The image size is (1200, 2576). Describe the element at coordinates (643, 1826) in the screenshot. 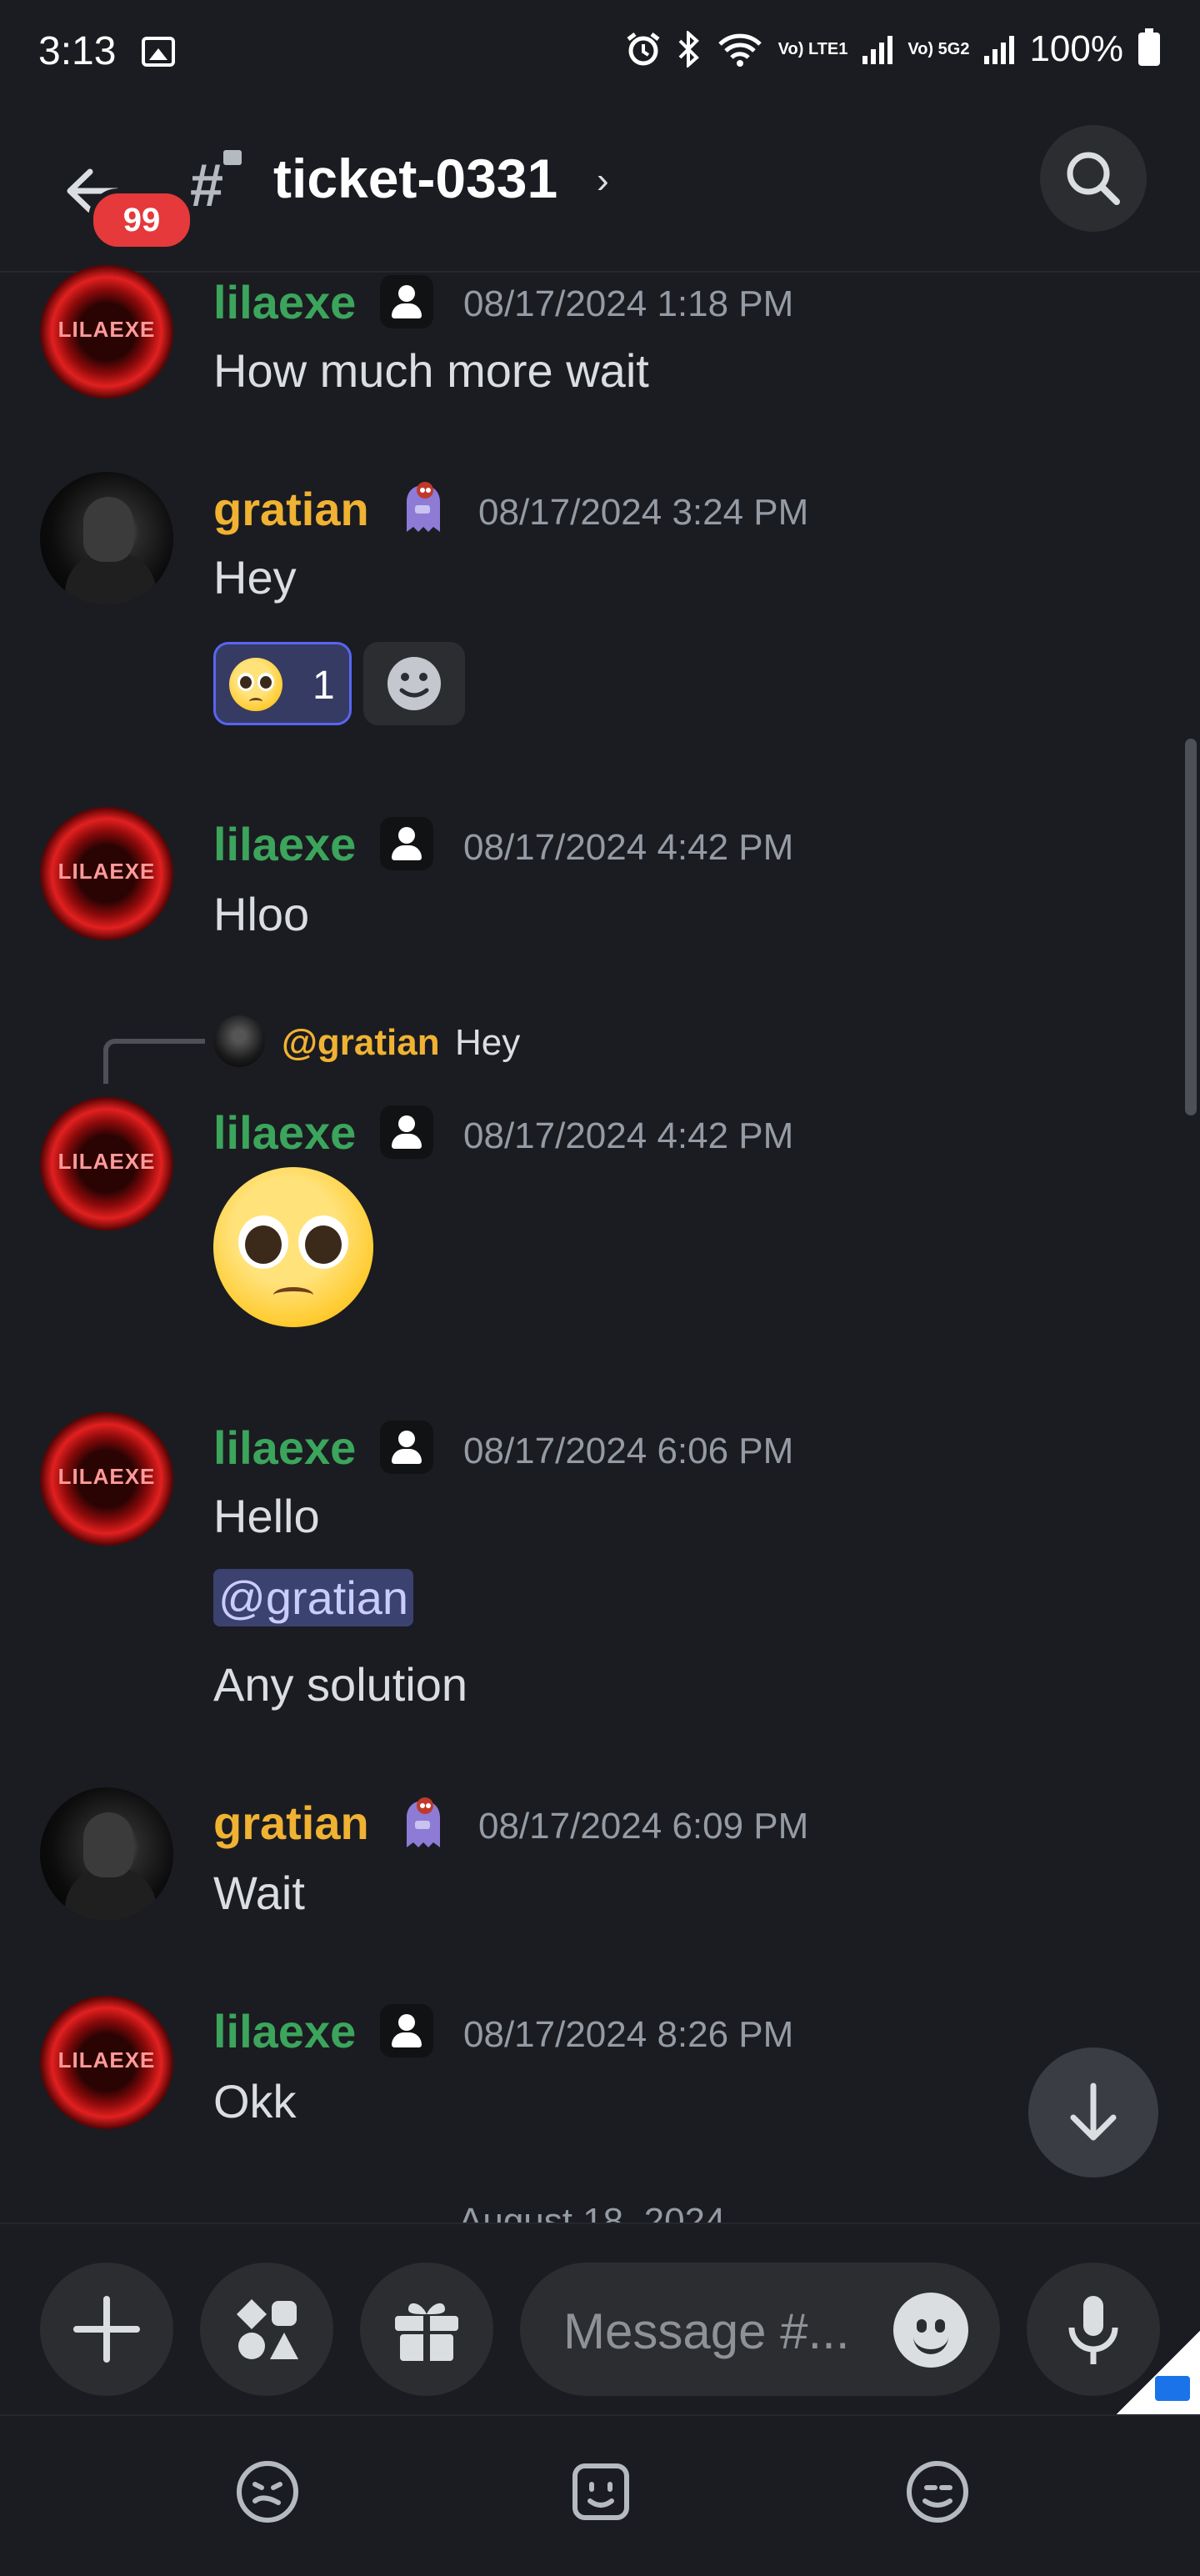

I see `timestamp: 08/17/2024 6:09 PM` at that location.